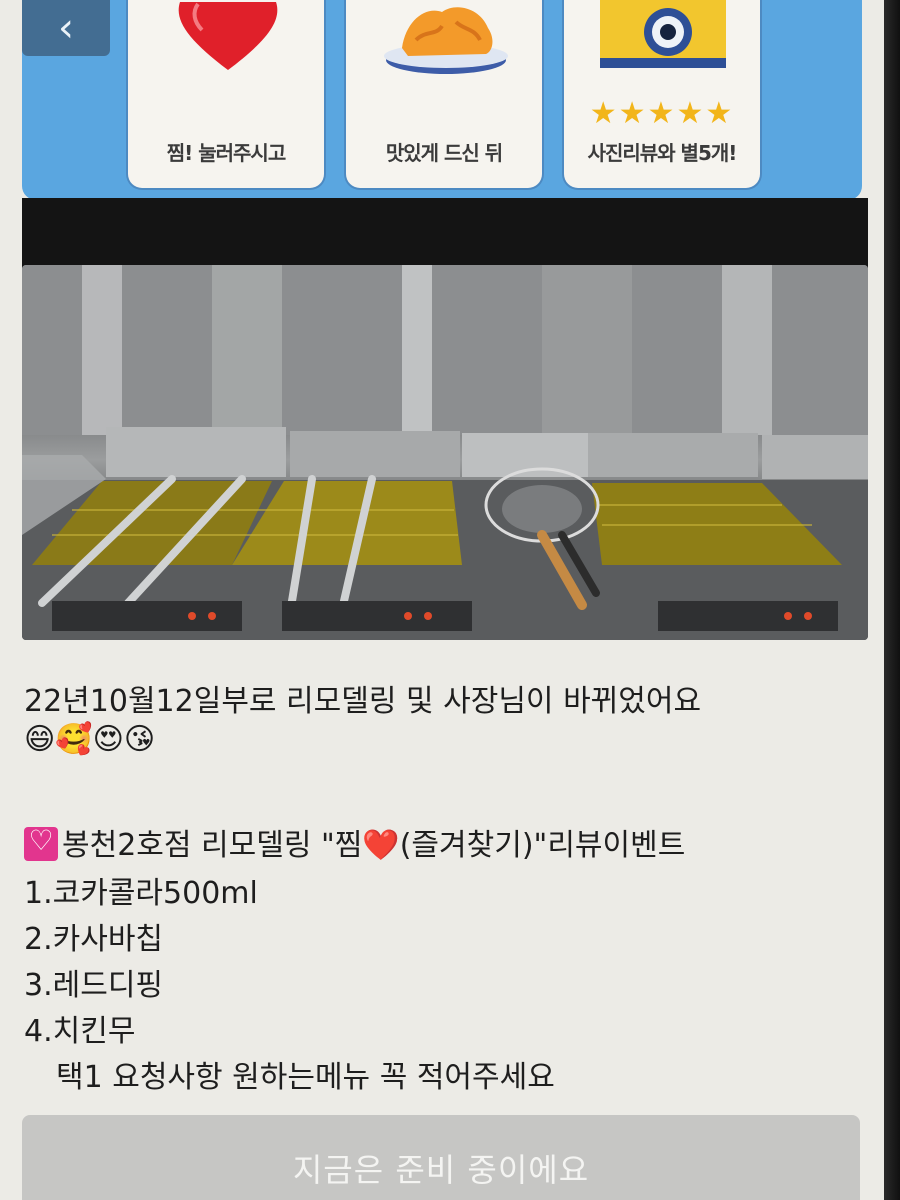  Describe the element at coordinates (212, 845) in the screenshot. I see `event-title-prefix: 봉천2호점 리모델링 "찜` at that location.